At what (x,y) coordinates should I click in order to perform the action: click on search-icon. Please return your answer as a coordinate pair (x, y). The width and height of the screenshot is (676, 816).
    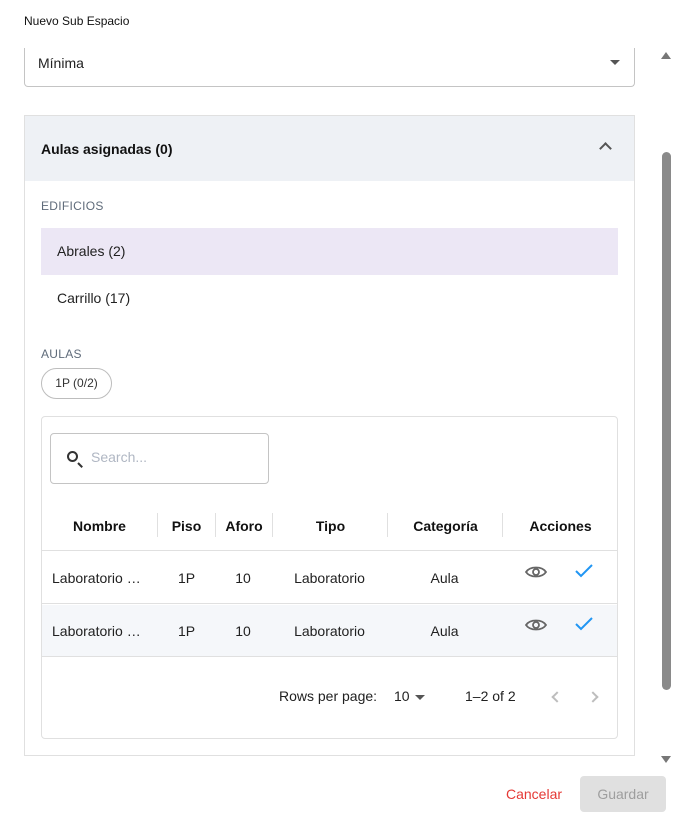
    Looking at the image, I should click on (72, 456).